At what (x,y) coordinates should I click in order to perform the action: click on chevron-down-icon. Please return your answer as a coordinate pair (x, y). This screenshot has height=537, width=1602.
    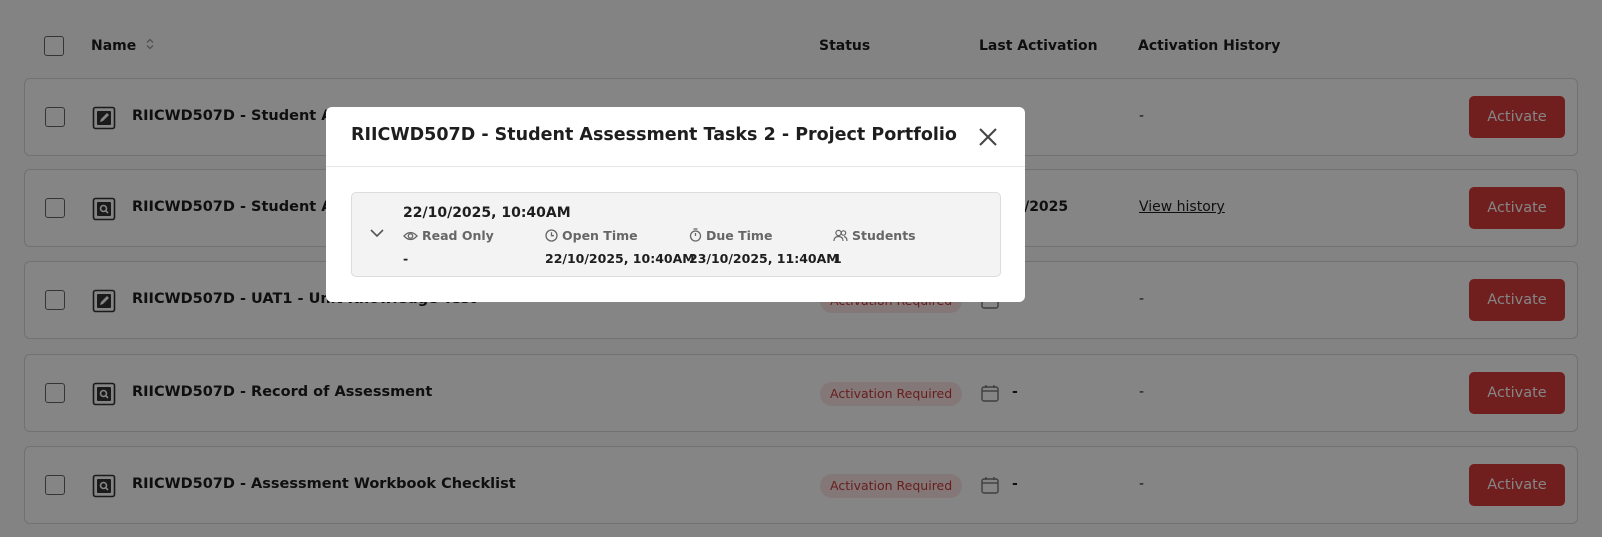
    Looking at the image, I should click on (377, 233).